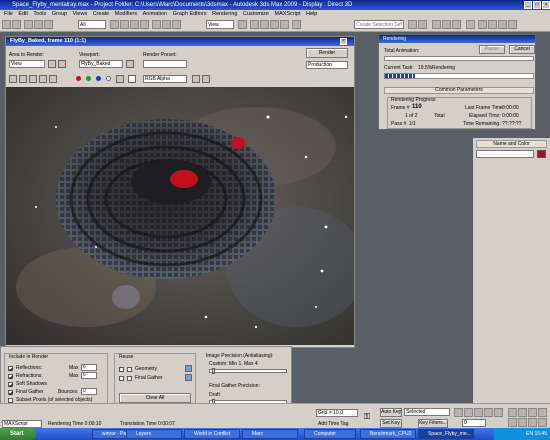 The width and height of the screenshot is (550, 440). Describe the element at coordinates (220, 24) in the screenshot. I see `reference-coordinate-dropdown: View` at that location.